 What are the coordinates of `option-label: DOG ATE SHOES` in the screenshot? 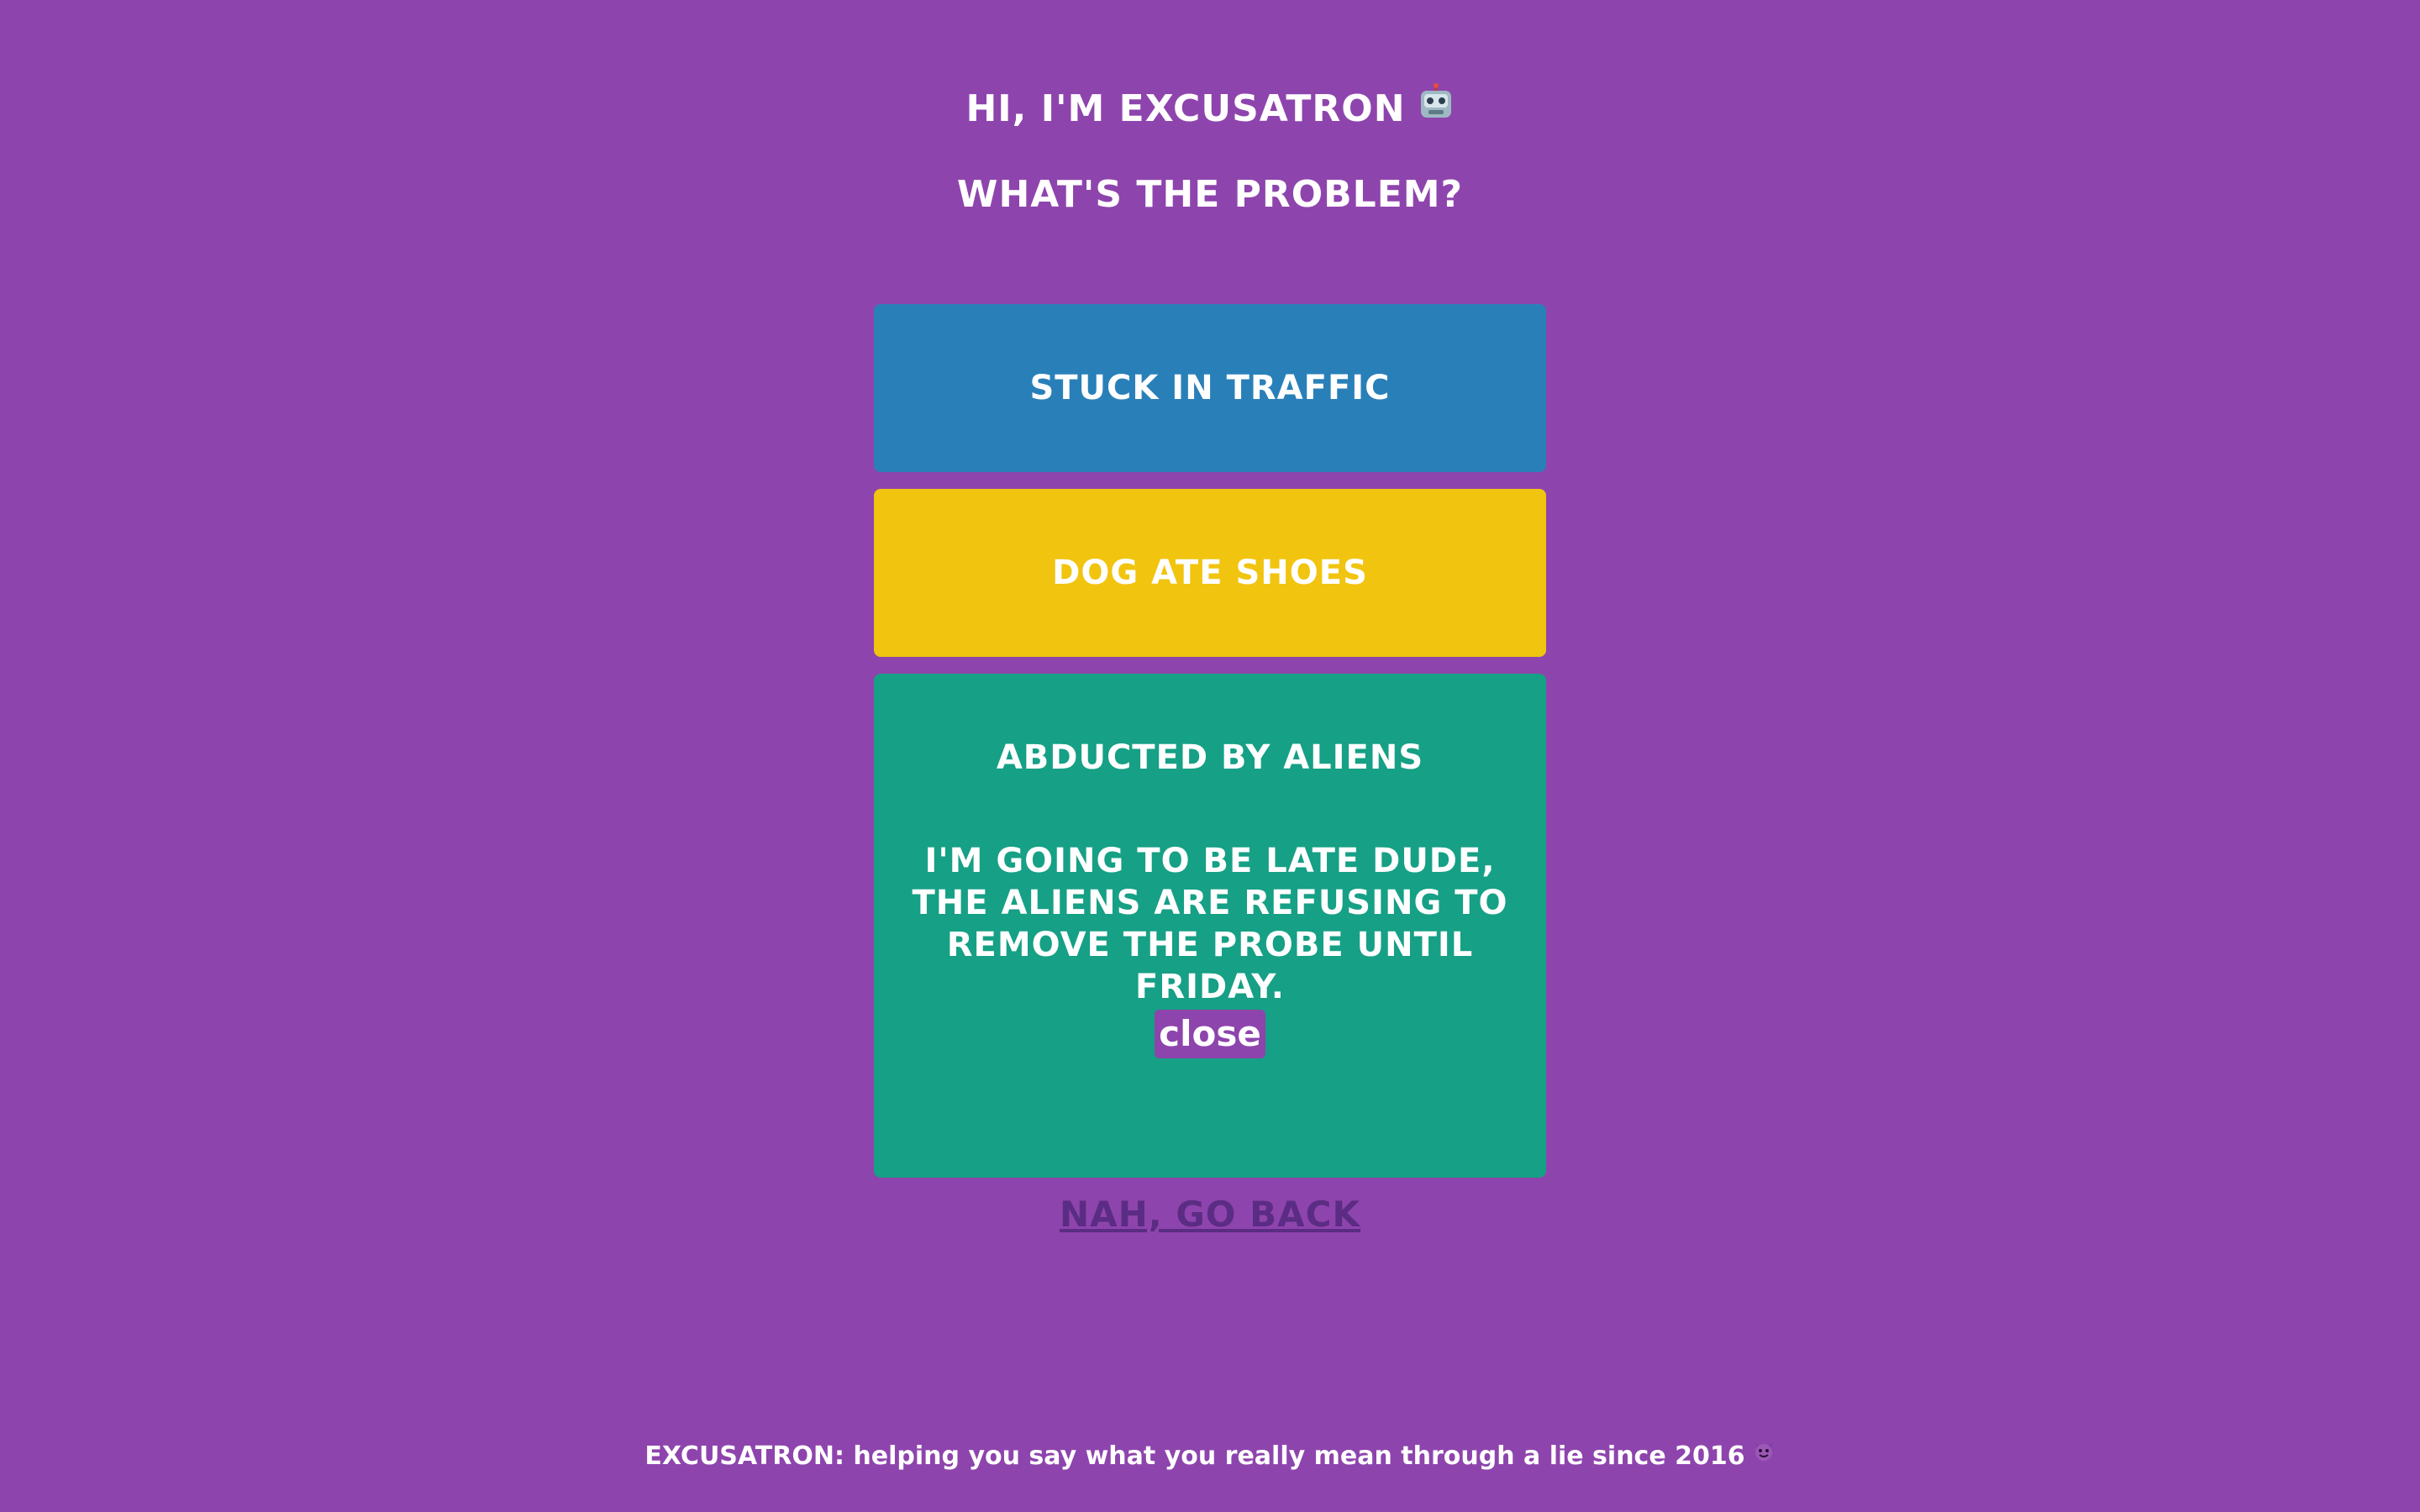 It's located at (1210, 573).